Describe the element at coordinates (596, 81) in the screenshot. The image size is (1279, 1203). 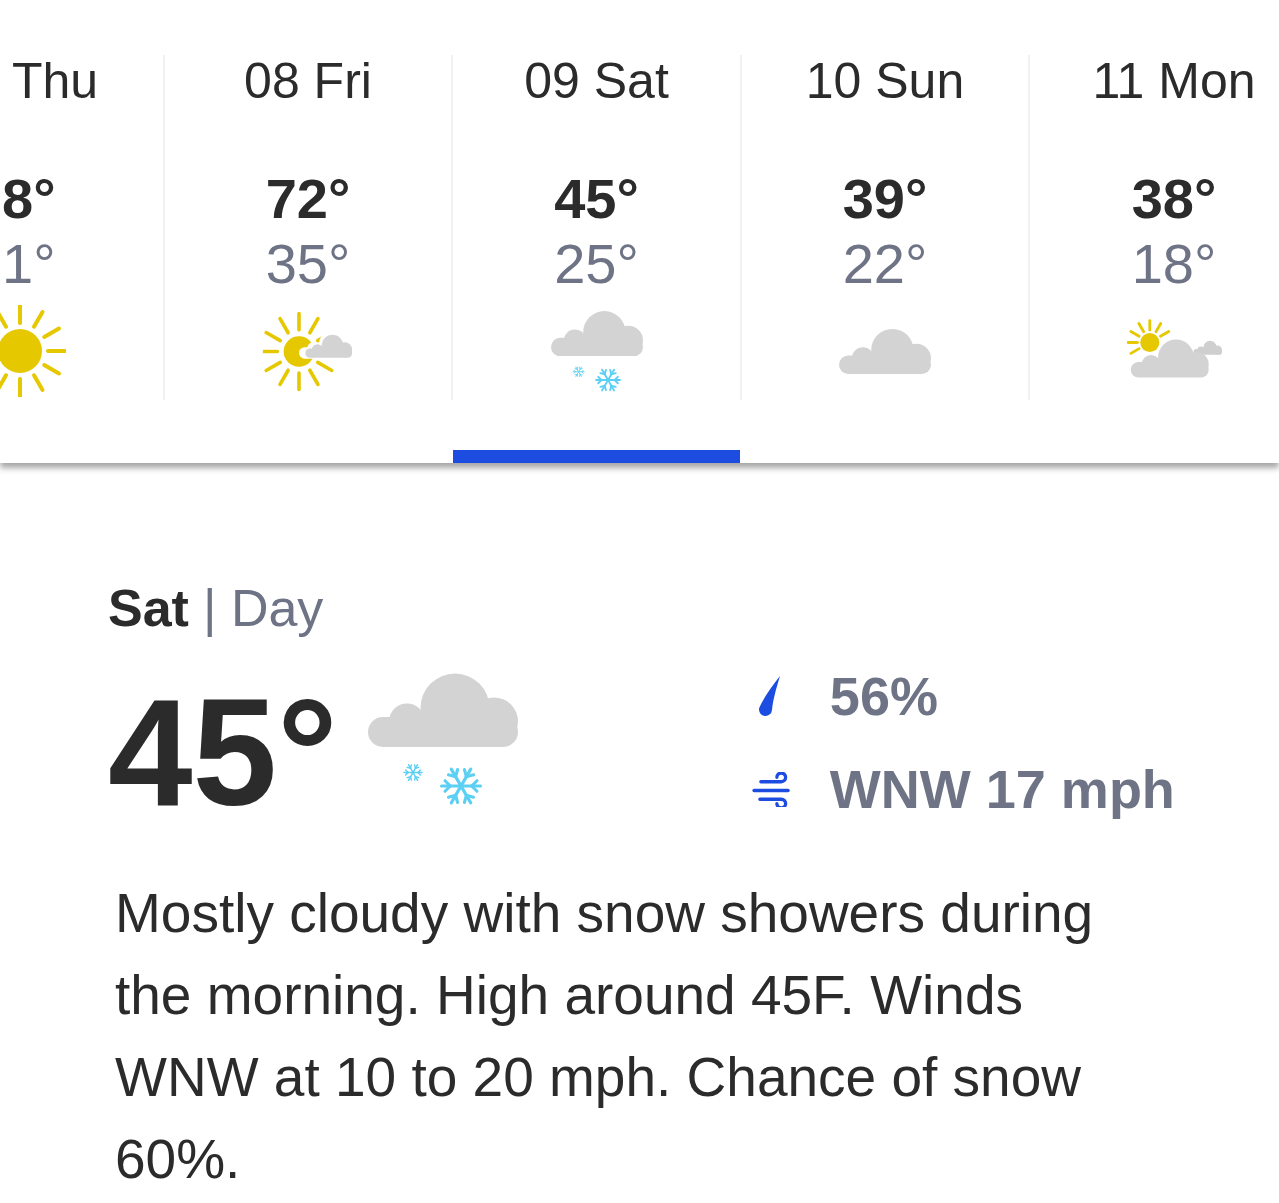
I see `day-label: 09 Sat` at that location.